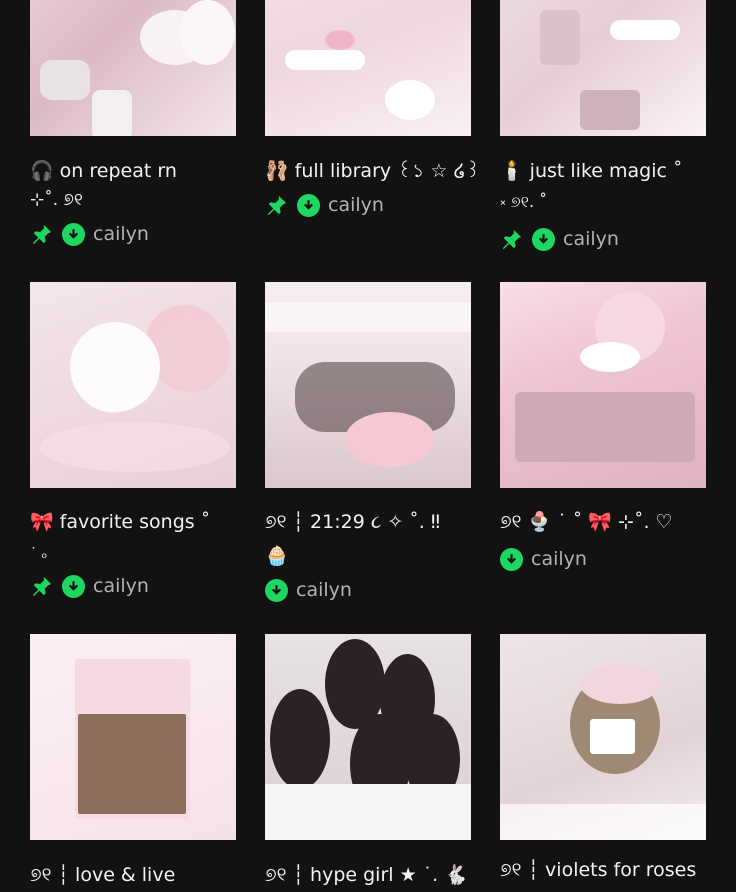 The height and width of the screenshot is (892, 736). I want to click on cupcake-icon: 🧁, so click(277, 556).